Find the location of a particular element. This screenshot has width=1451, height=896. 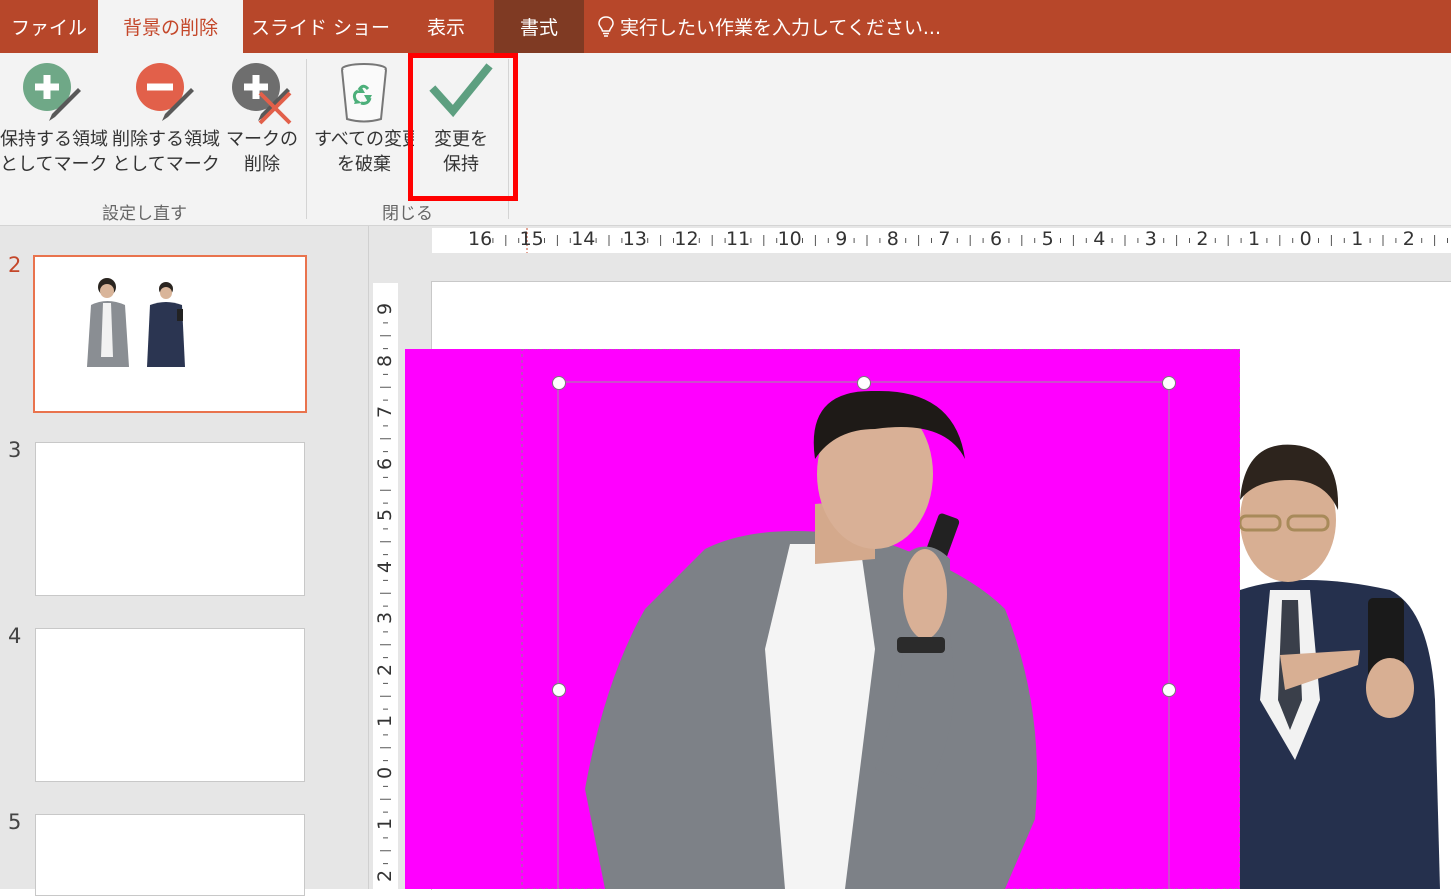

resize-handle-top-right is located at coordinates (1169, 383).